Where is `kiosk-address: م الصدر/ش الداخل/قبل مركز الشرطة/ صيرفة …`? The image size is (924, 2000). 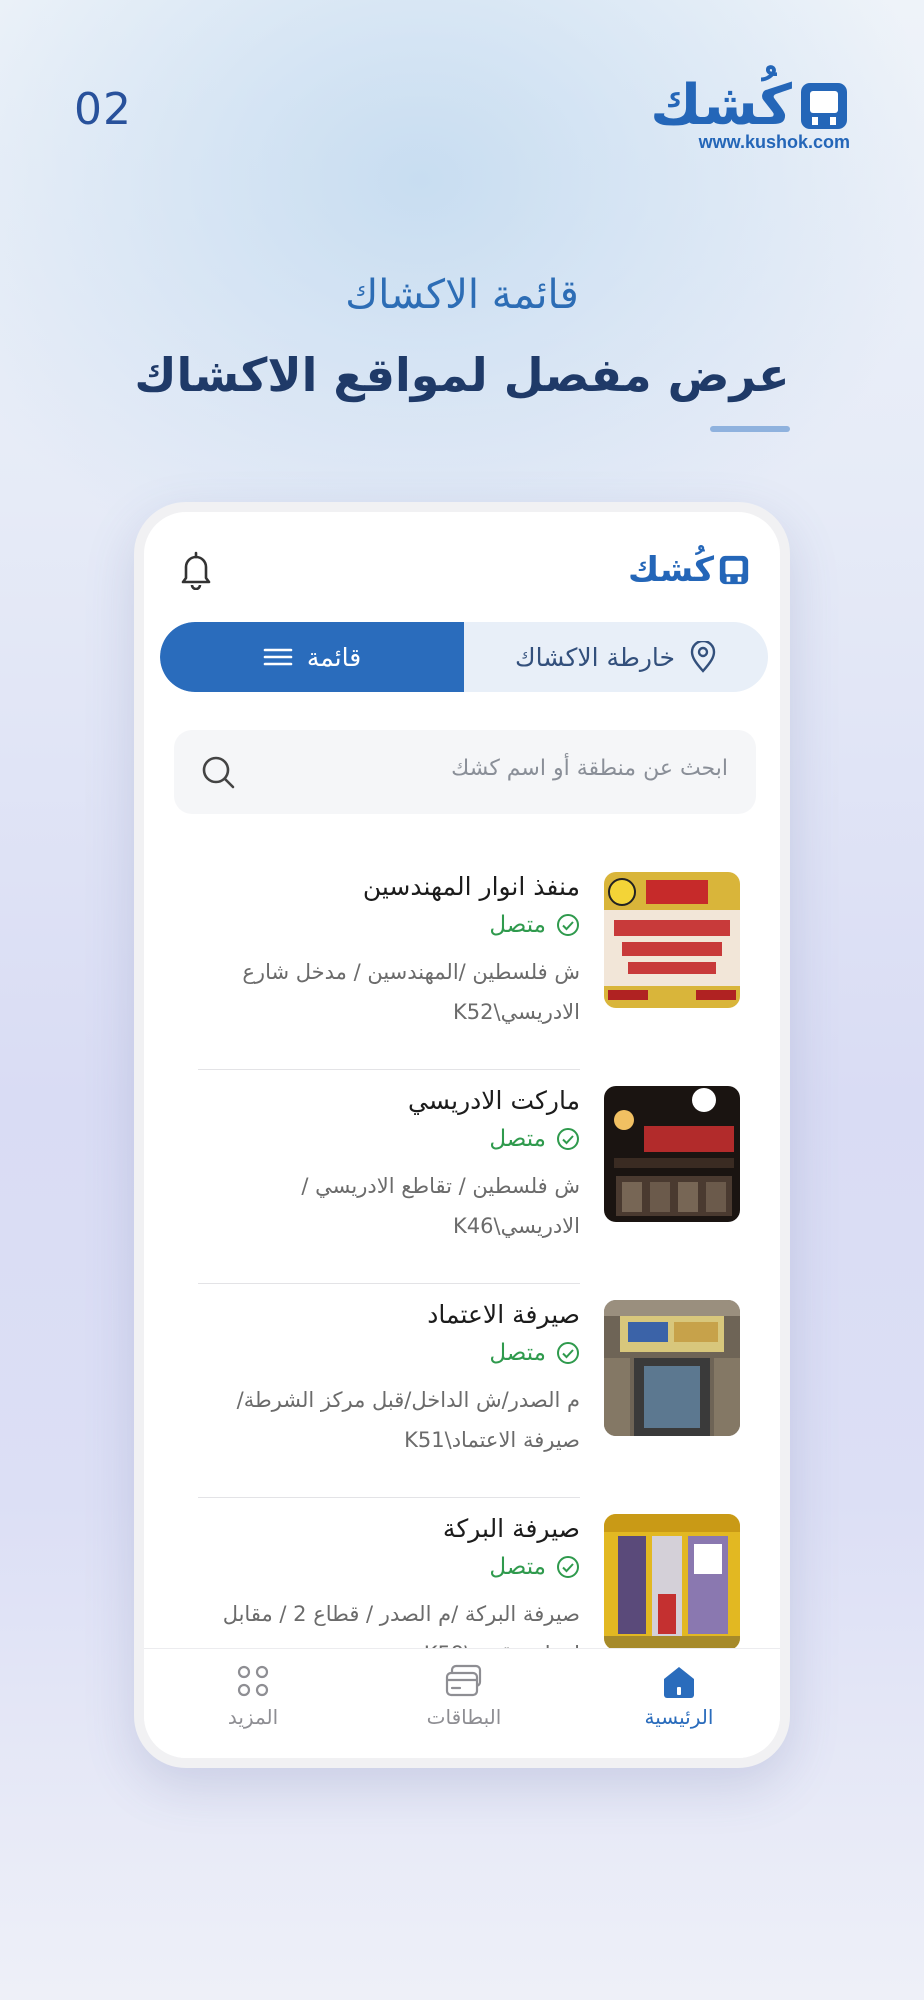
kiosk-address: م الصدر/ش الداخل/قبل مركز الشرطة/ صيرفة … is located at coordinates (408, 1420).